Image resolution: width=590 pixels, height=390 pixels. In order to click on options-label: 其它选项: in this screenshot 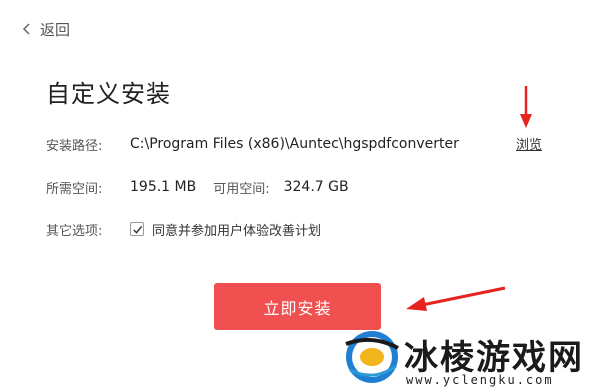, I will do `click(74, 231)`.